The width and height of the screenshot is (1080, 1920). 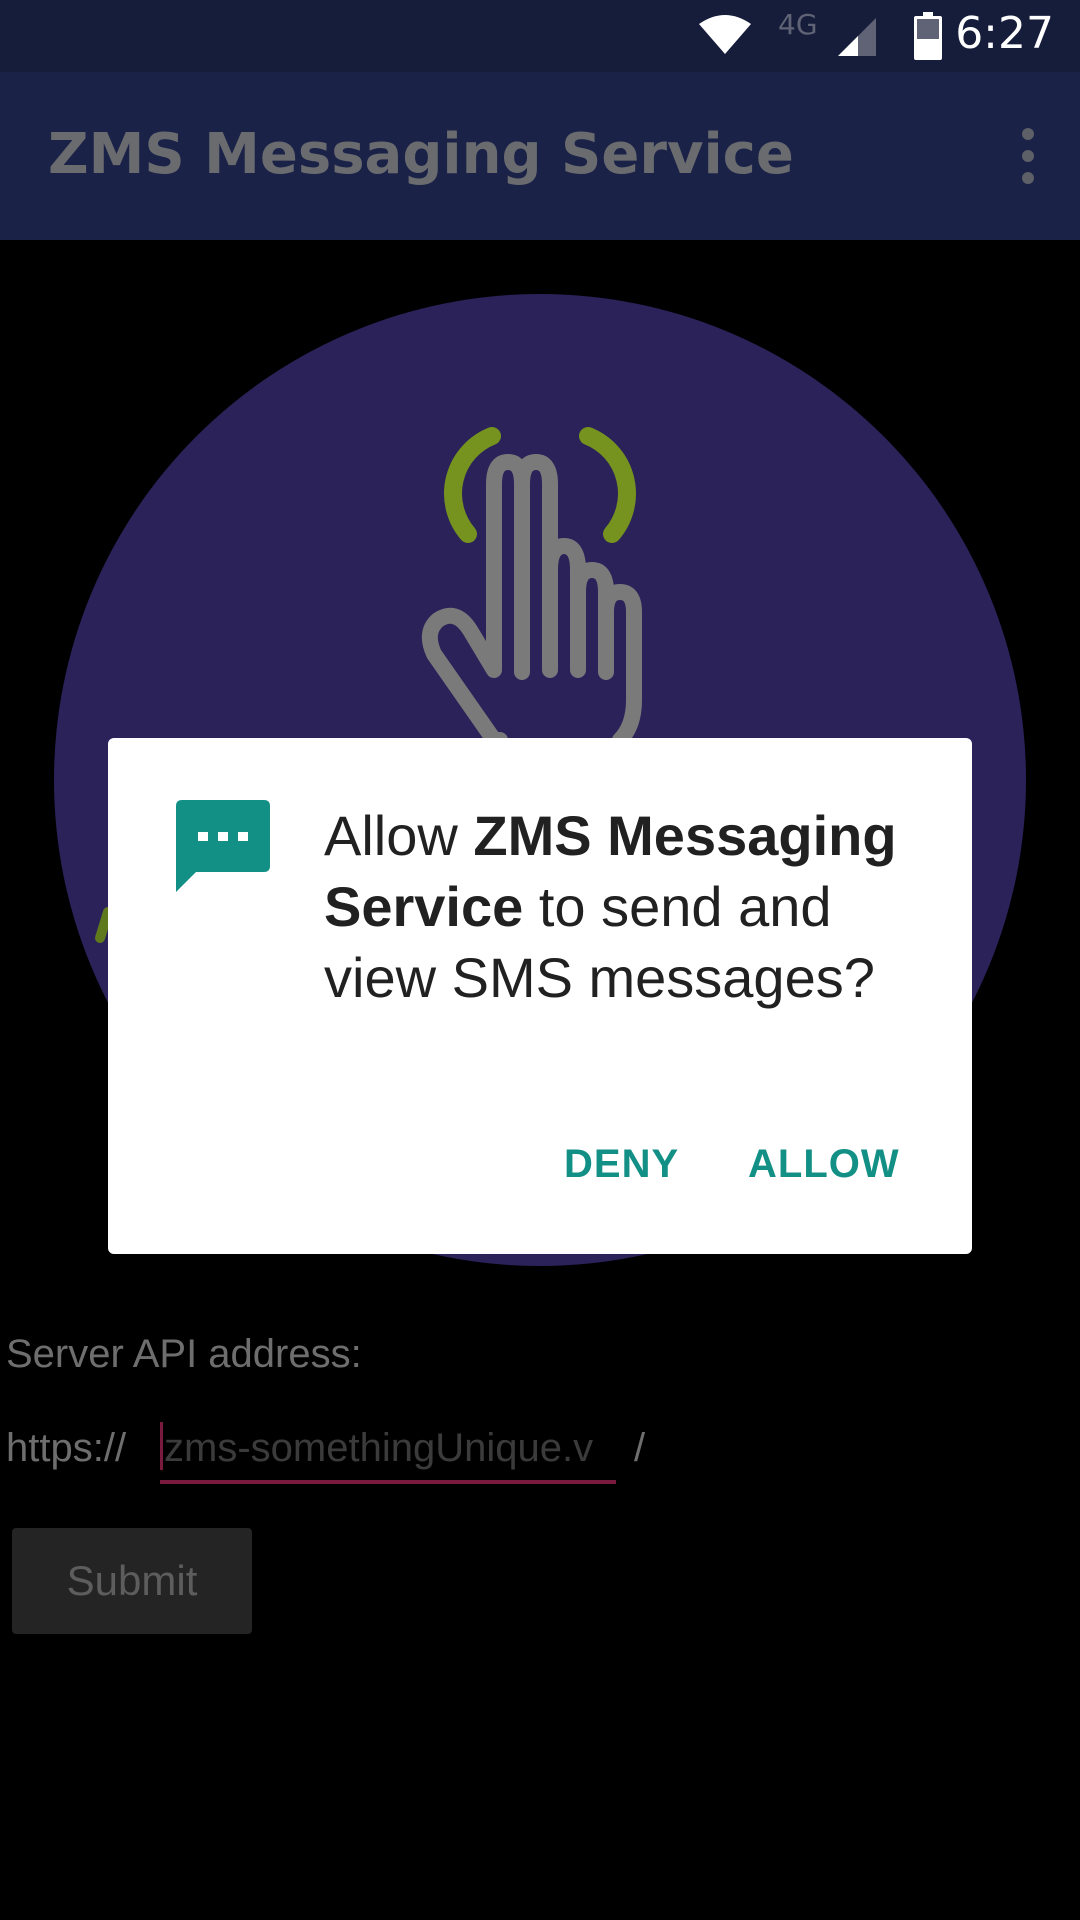 What do you see at coordinates (184, 1354) in the screenshot?
I see `server-api-label: Server API address:` at bounding box center [184, 1354].